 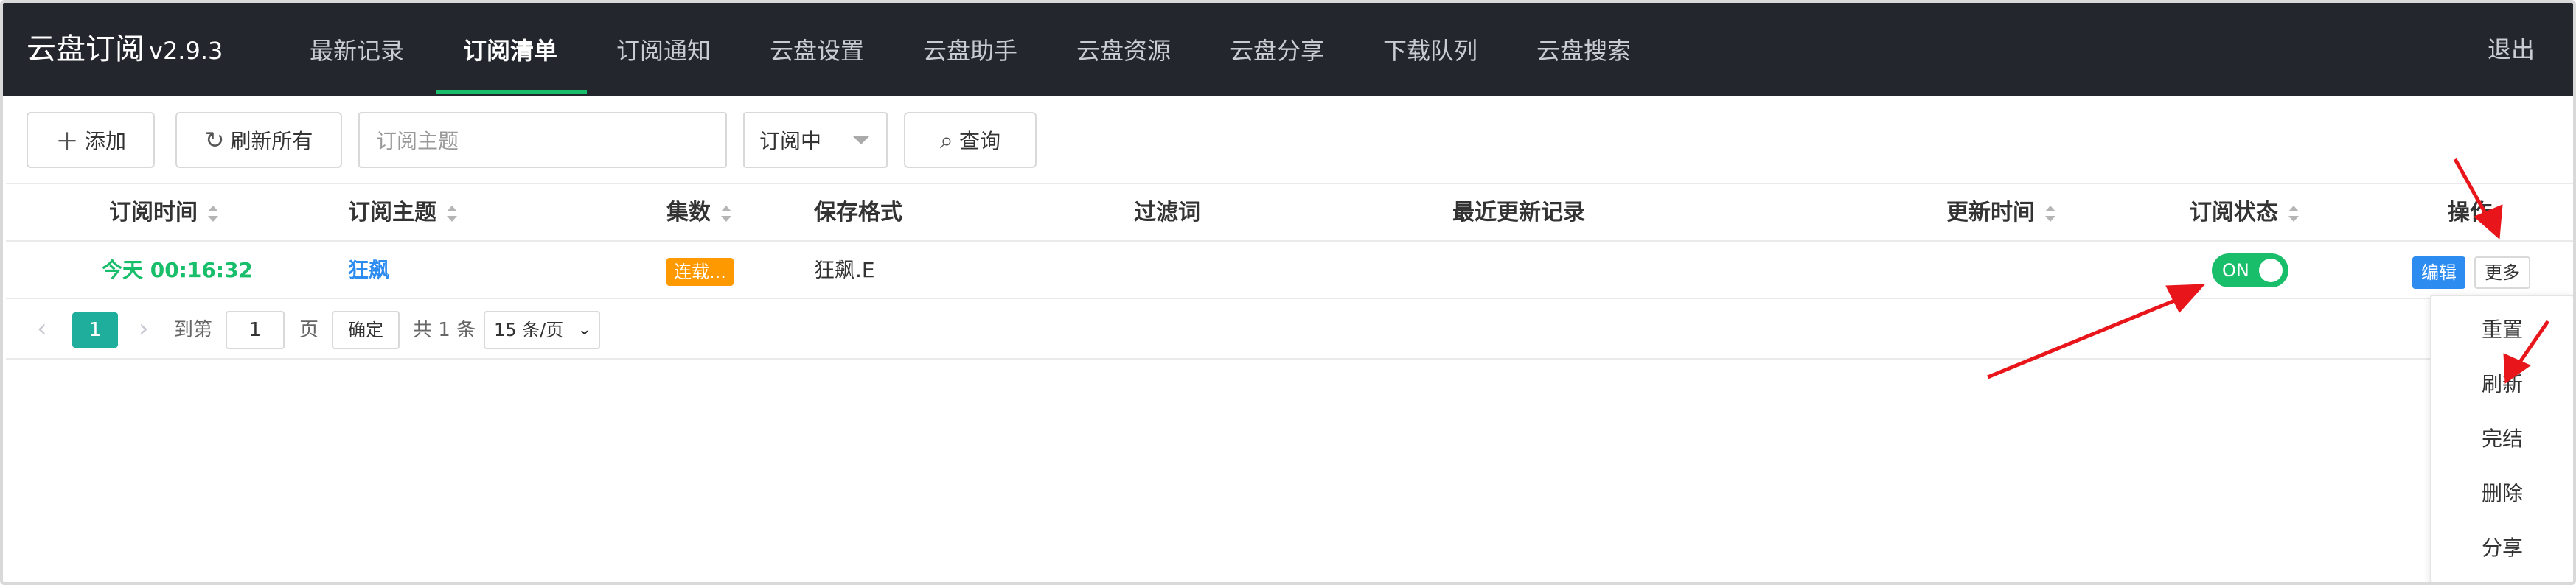 I want to click on col-update-time: 更新时间, so click(x=2001, y=213).